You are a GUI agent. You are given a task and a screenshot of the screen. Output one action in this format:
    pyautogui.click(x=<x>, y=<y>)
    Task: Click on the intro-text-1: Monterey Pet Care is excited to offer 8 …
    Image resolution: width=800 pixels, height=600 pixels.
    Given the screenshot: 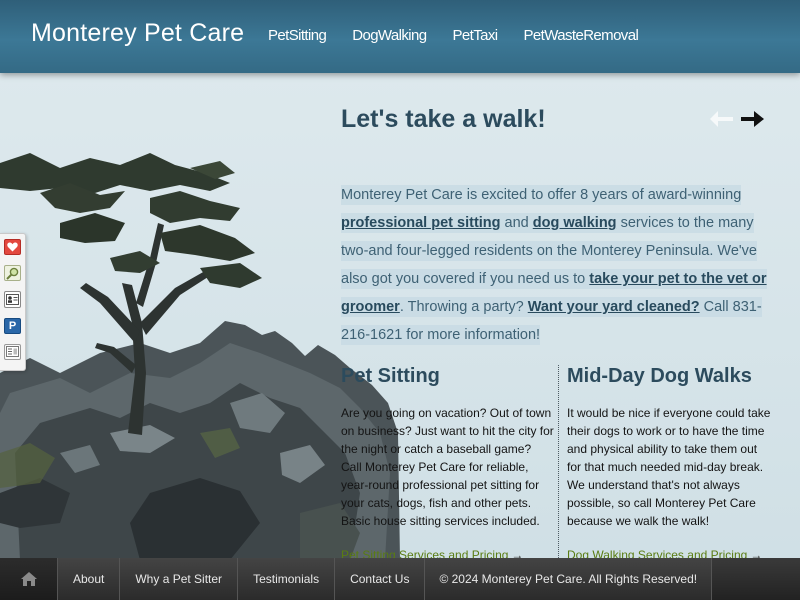 What is the action you would take?
    pyautogui.click(x=541, y=195)
    